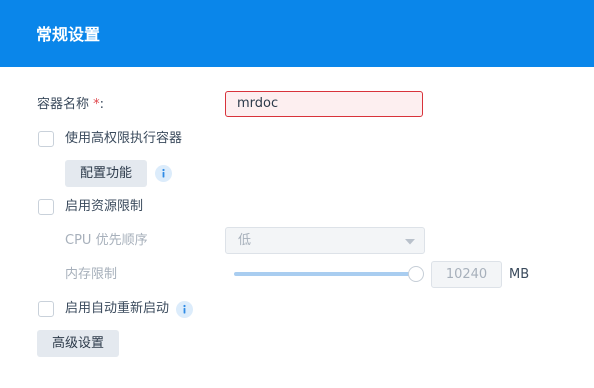 The width and height of the screenshot is (594, 388). I want to click on configure-button: 配置功能, so click(106, 173).